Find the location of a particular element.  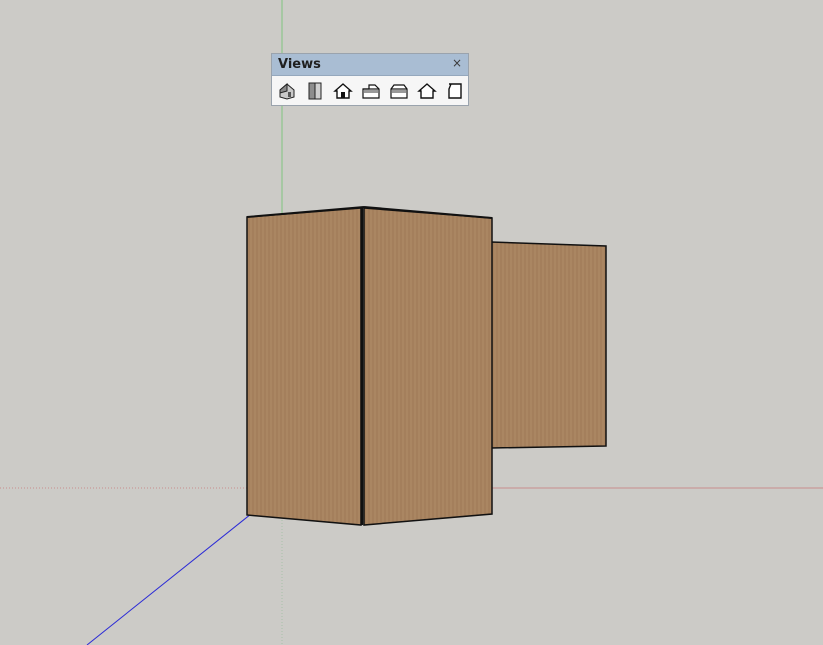

main-box-right-face is located at coordinates (428, 366).